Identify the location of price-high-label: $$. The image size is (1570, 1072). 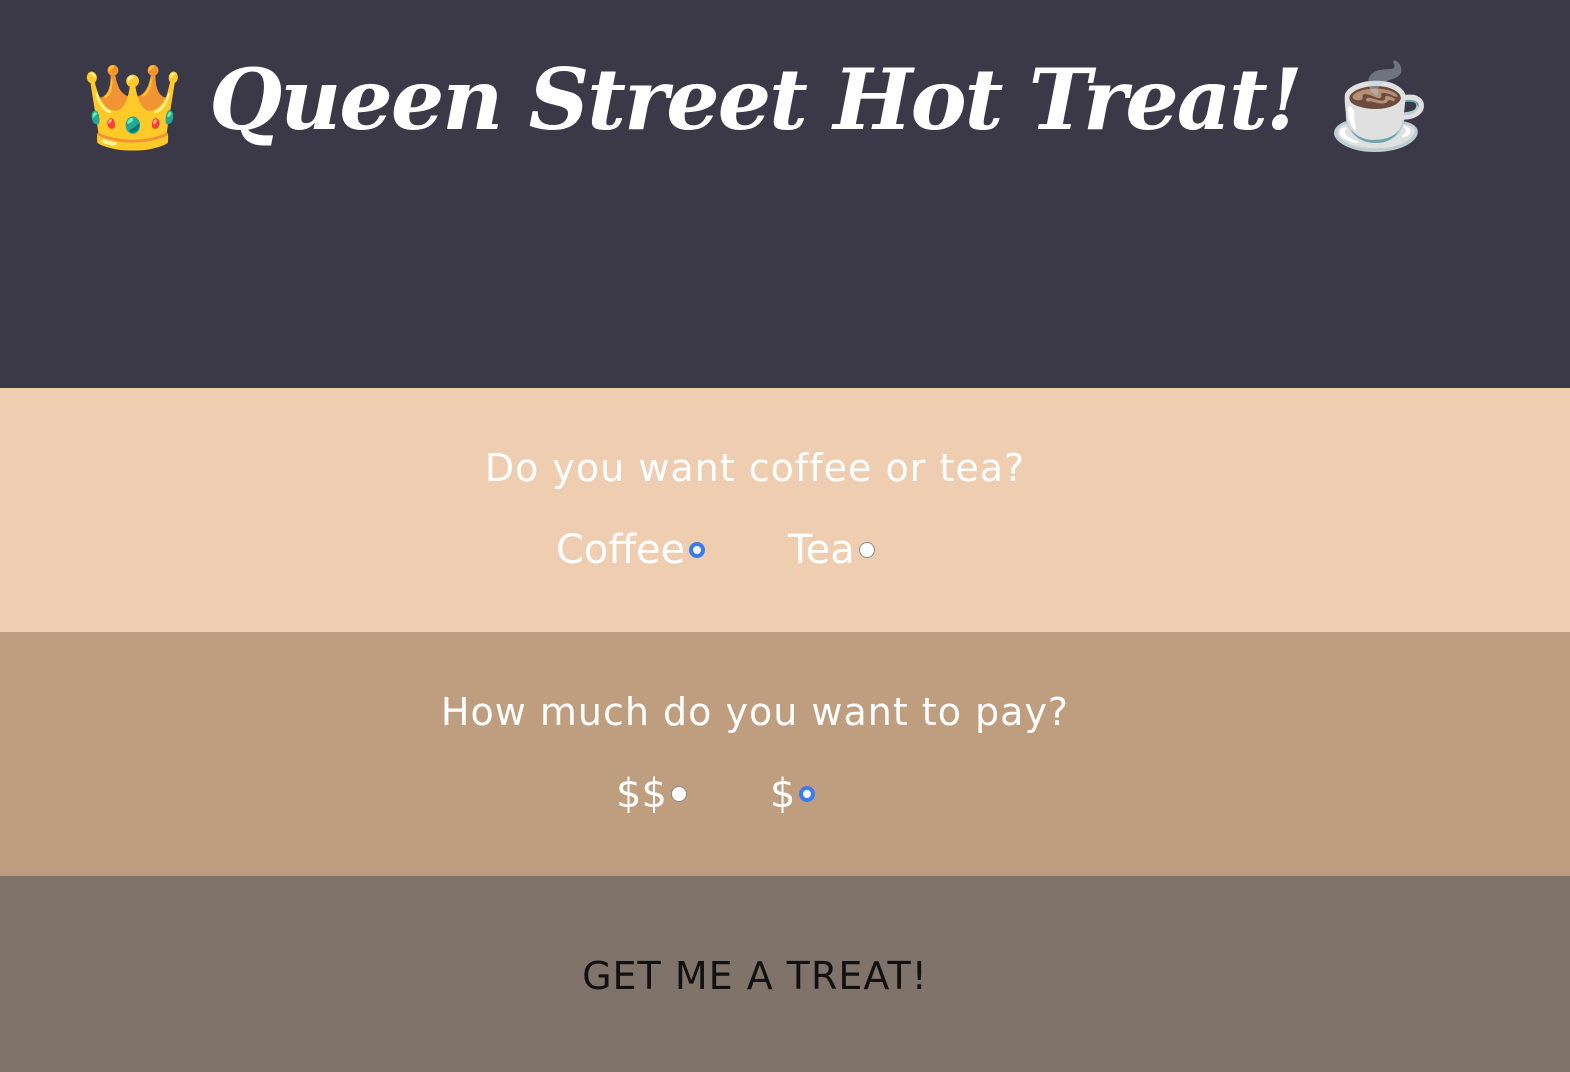
(641, 794).